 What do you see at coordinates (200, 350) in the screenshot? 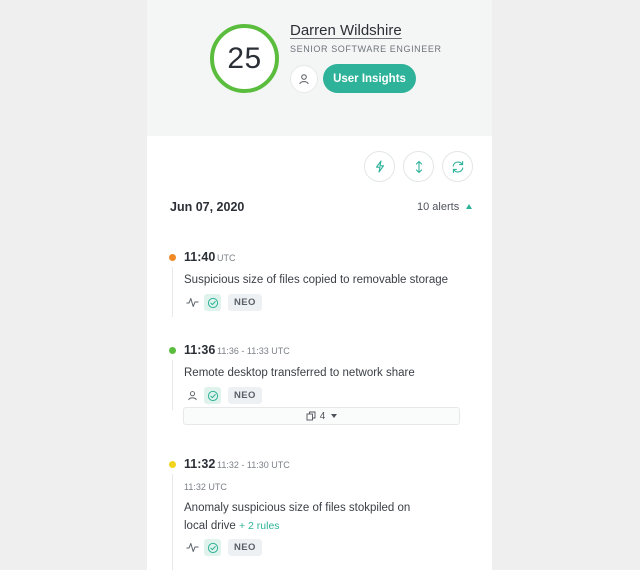
I see `event-time: 11:36` at bounding box center [200, 350].